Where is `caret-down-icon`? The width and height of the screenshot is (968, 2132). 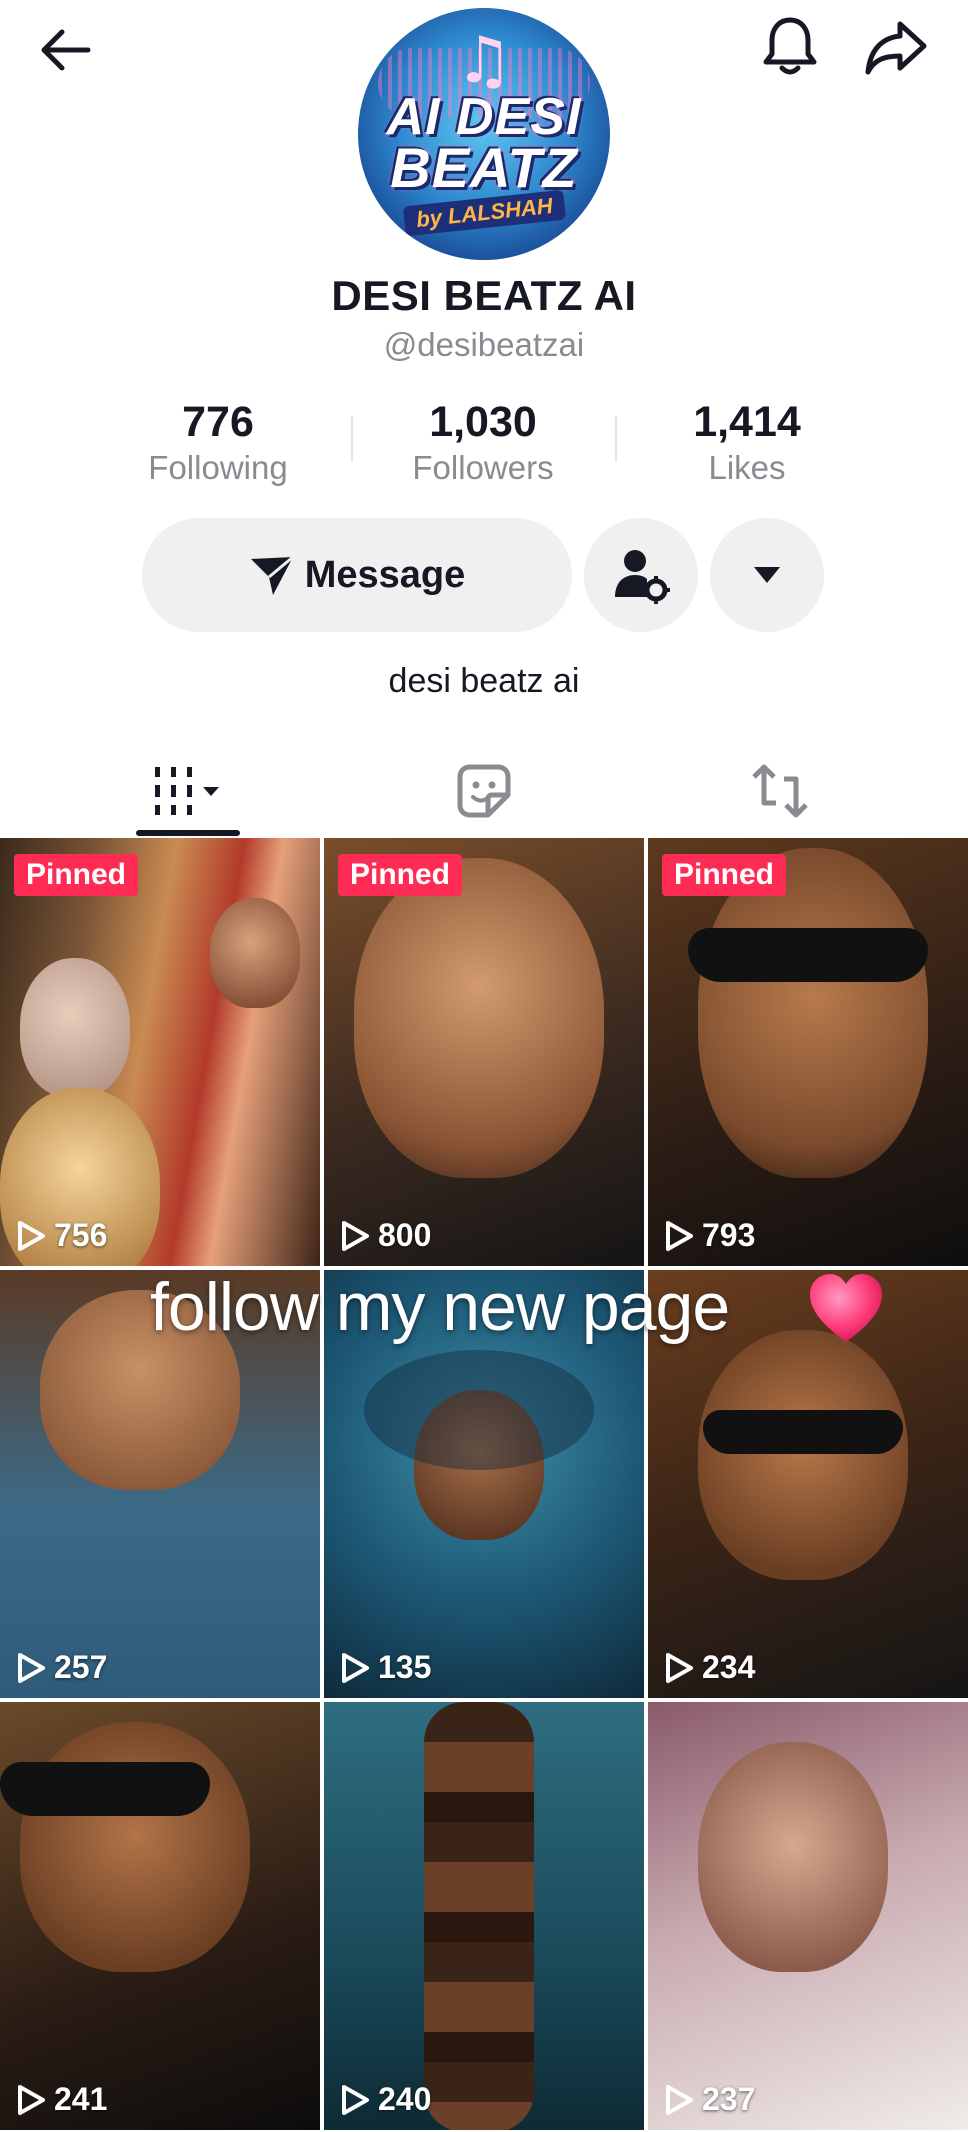 caret-down-icon is located at coordinates (767, 575).